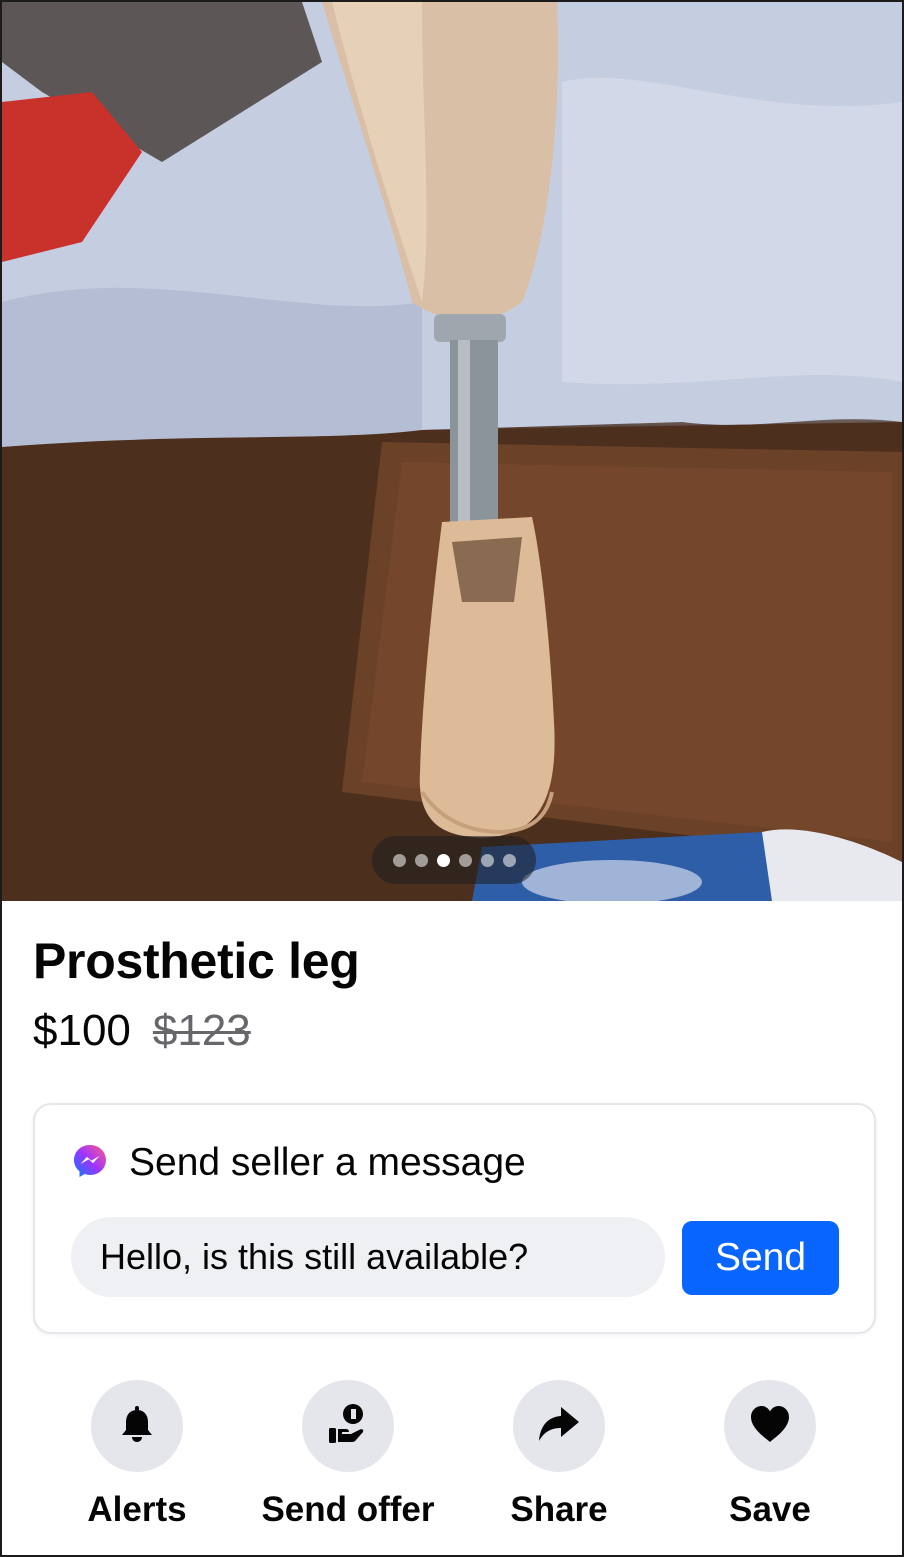  Describe the element at coordinates (137, 1509) in the screenshot. I see `alerts-label: Alerts` at that location.